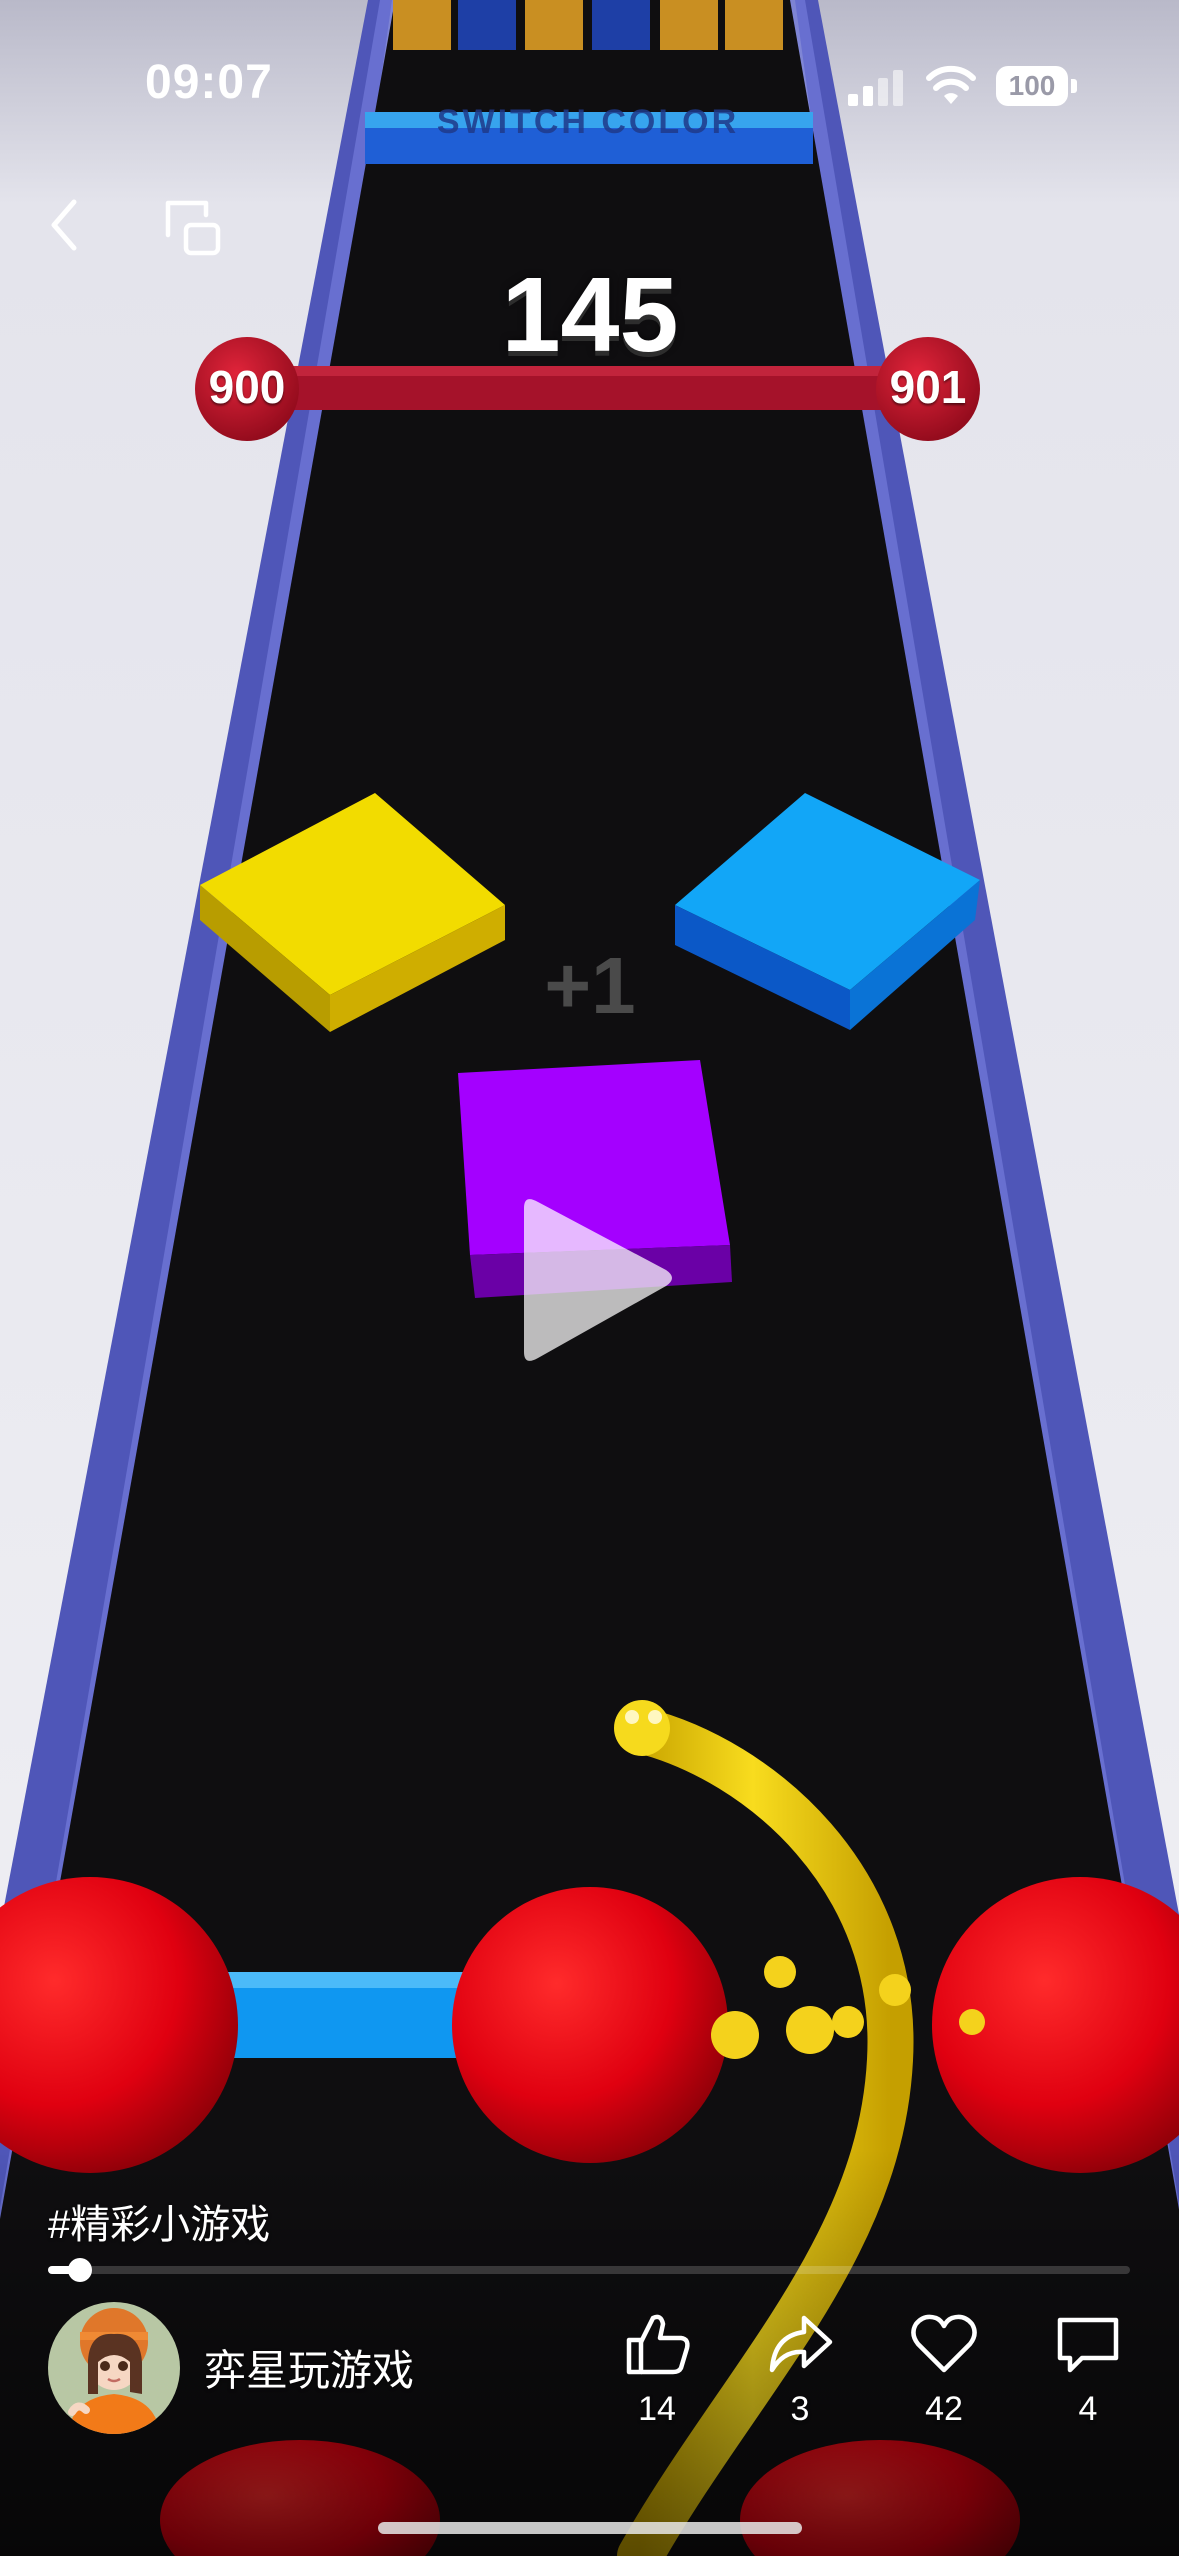 The image size is (1179, 2556). I want to click on author-name: 弈星玩游戏, so click(309, 2367).